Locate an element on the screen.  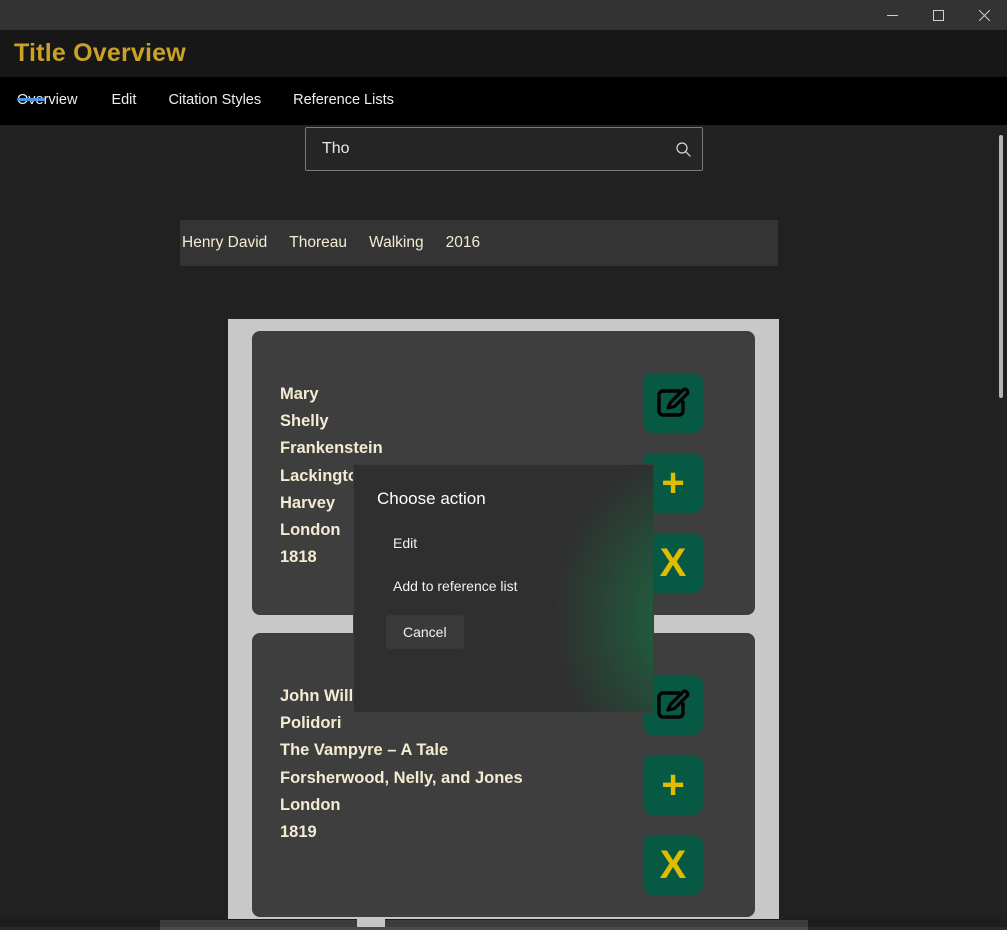
search-suggestions: Henry David Thoreau Walking 2016 is located at coordinates (479, 243).